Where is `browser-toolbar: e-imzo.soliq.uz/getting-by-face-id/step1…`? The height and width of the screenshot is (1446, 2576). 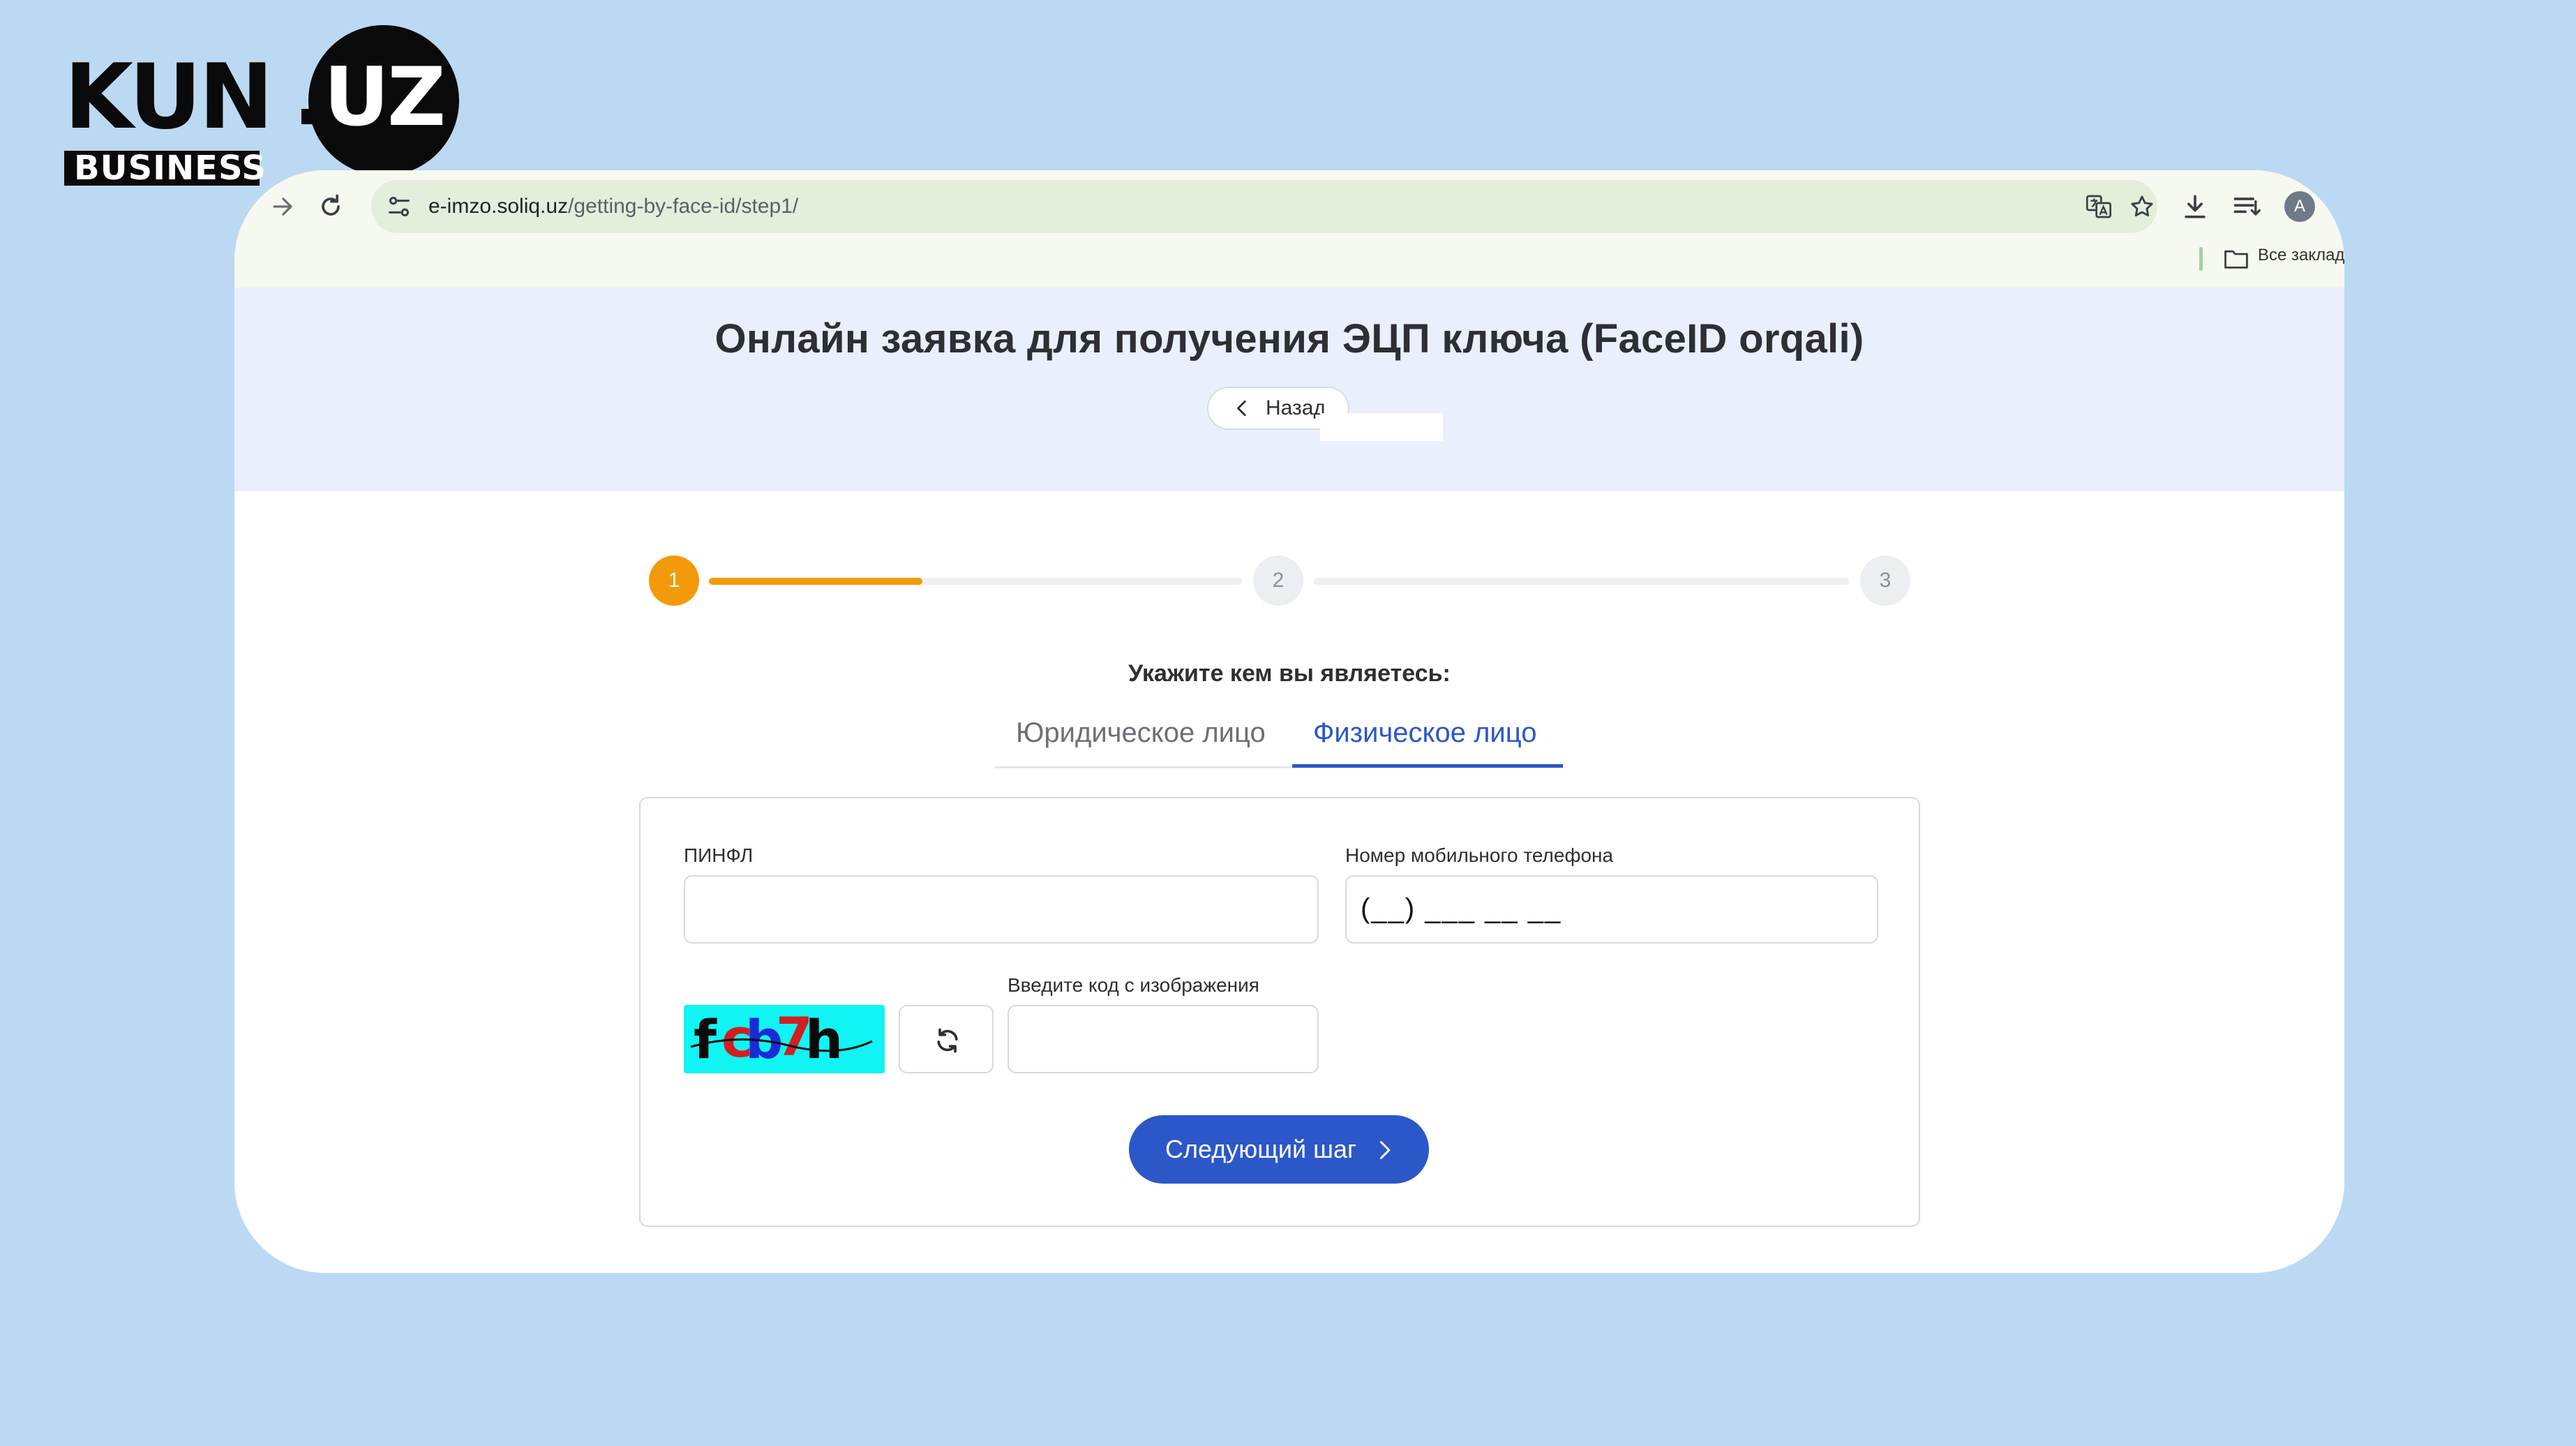
browser-toolbar: e-imzo.soliq.uz/getting-by-face-id/step1… is located at coordinates (1289, 229).